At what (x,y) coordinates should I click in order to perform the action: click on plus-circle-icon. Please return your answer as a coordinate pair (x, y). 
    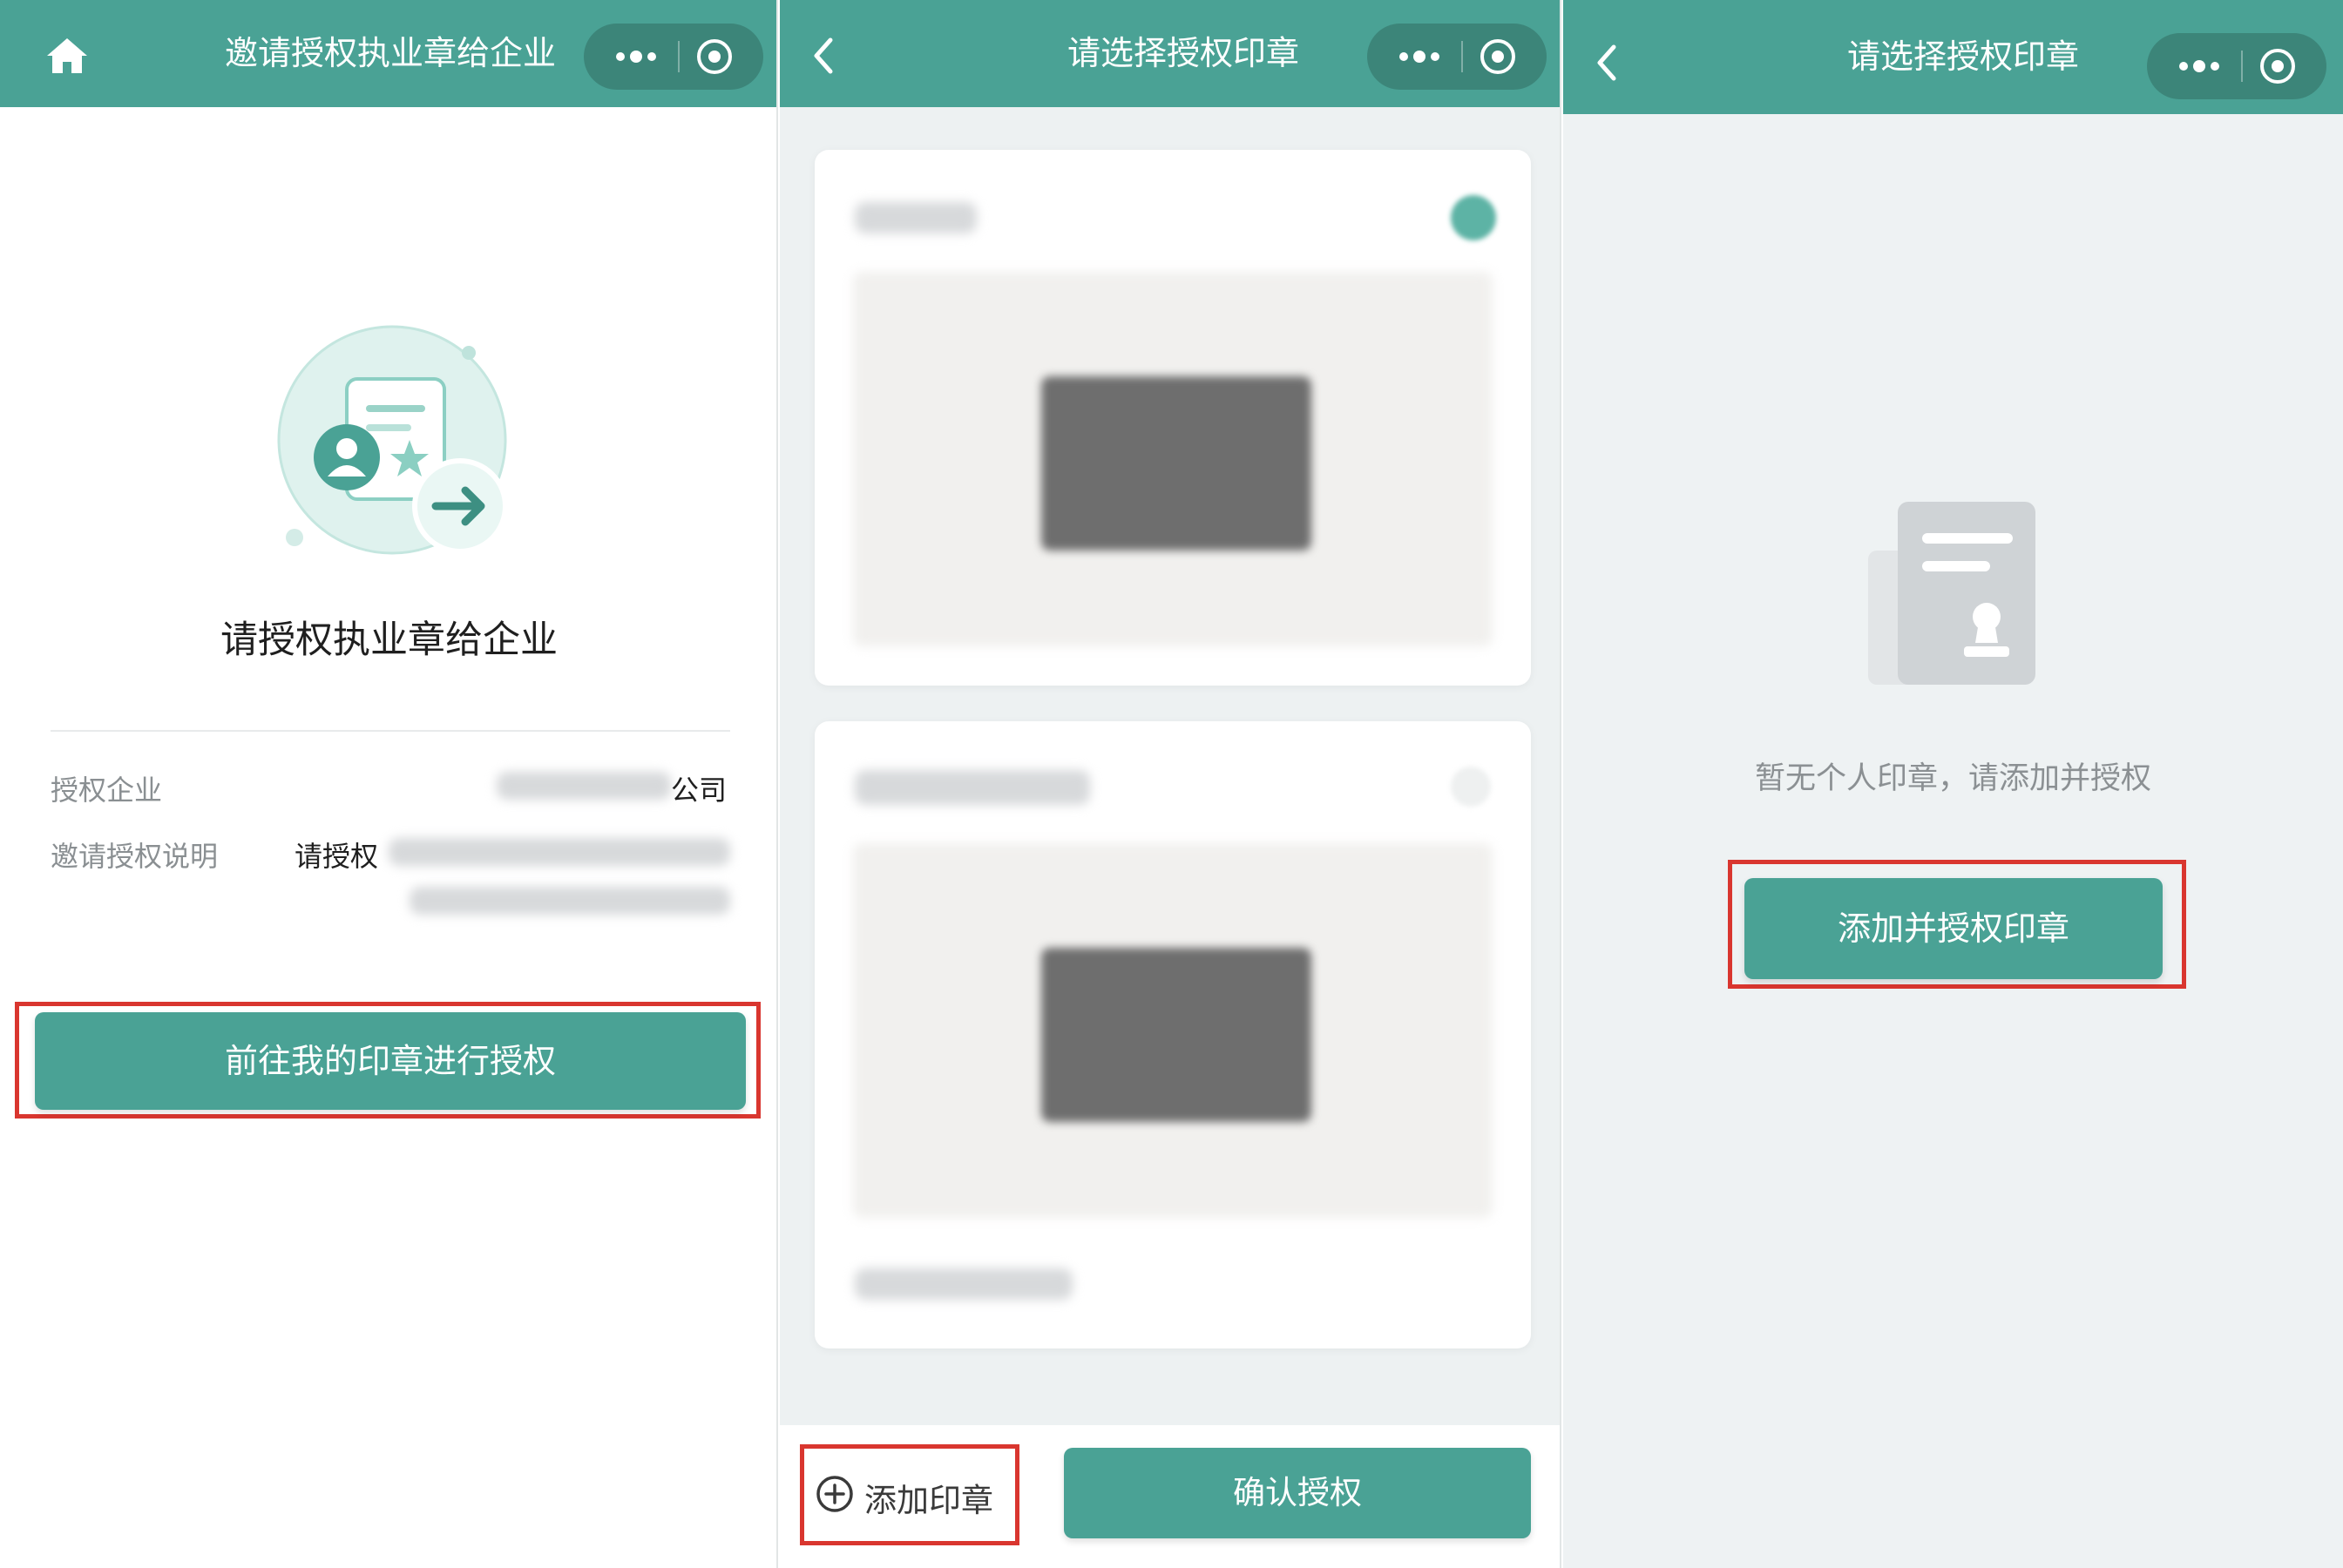
    Looking at the image, I should click on (835, 1494).